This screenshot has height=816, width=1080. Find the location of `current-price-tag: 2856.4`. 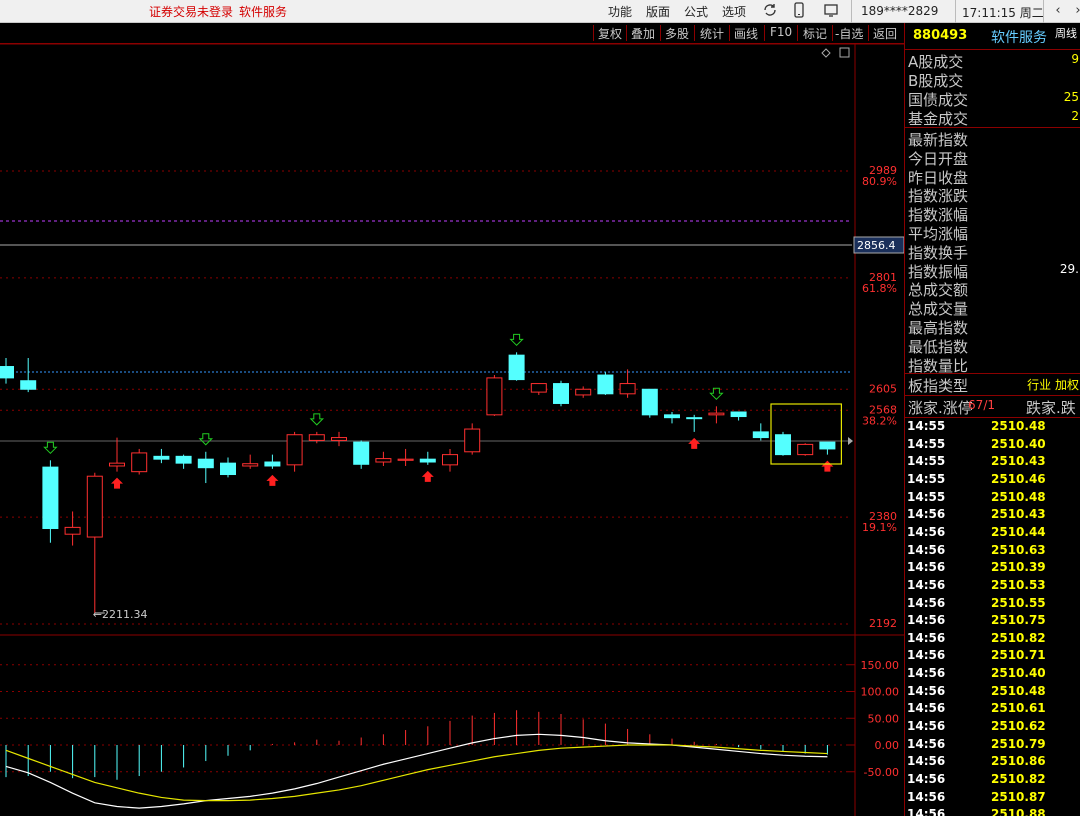

current-price-tag: 2856.4 is located at coordinates (876, 245).